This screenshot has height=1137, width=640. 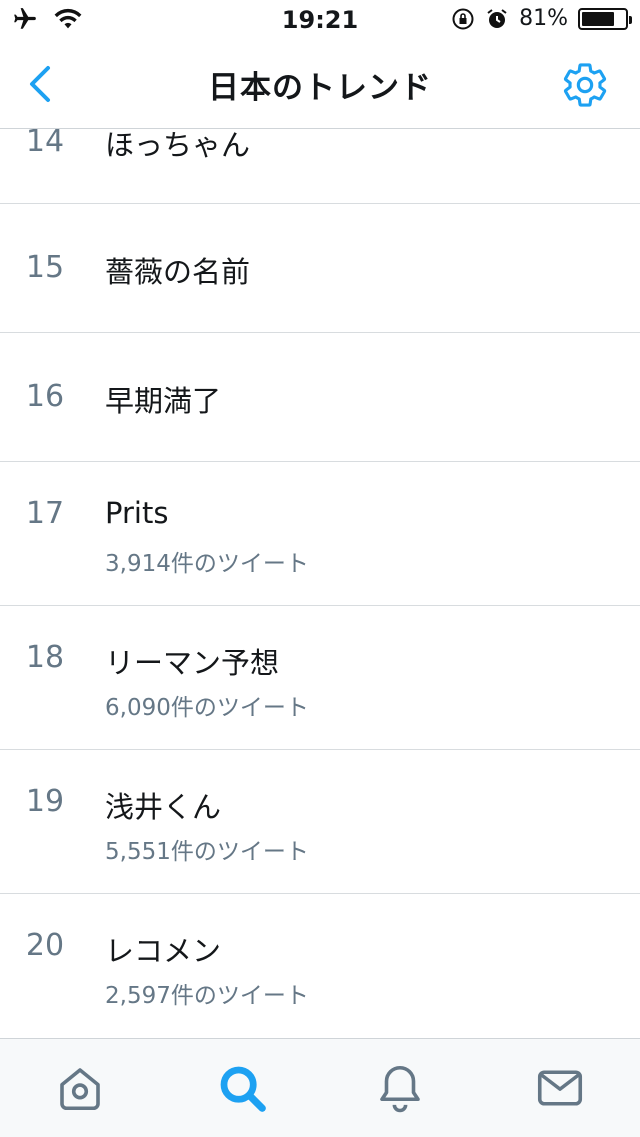 What do you see at coordinates (320, 20) in the screenshot?
I see `status-bar: 19:21 81%` at bounding box center [320, 20].